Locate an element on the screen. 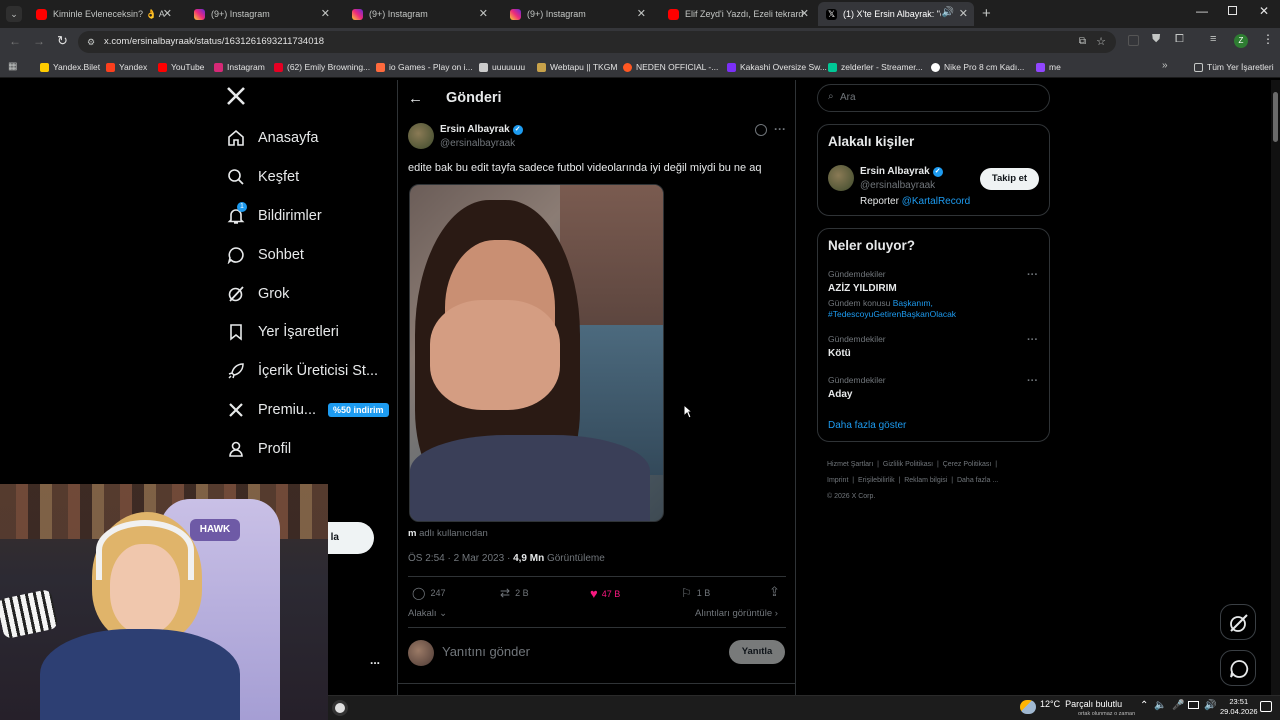 The image size is (1280, 720). site-info-icon: ⚙ is located at coordinates (91, 42).